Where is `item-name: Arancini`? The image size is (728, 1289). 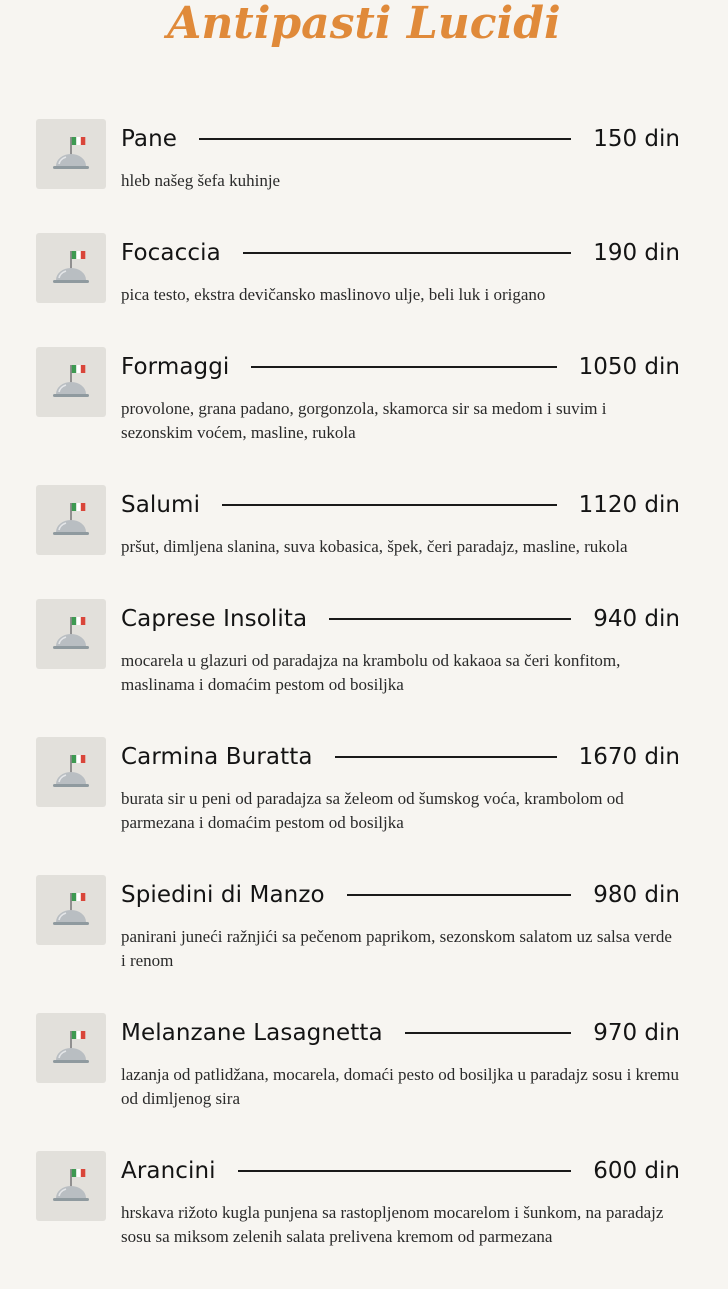 item-name: Arancini is located at coordinates (168, 1171).